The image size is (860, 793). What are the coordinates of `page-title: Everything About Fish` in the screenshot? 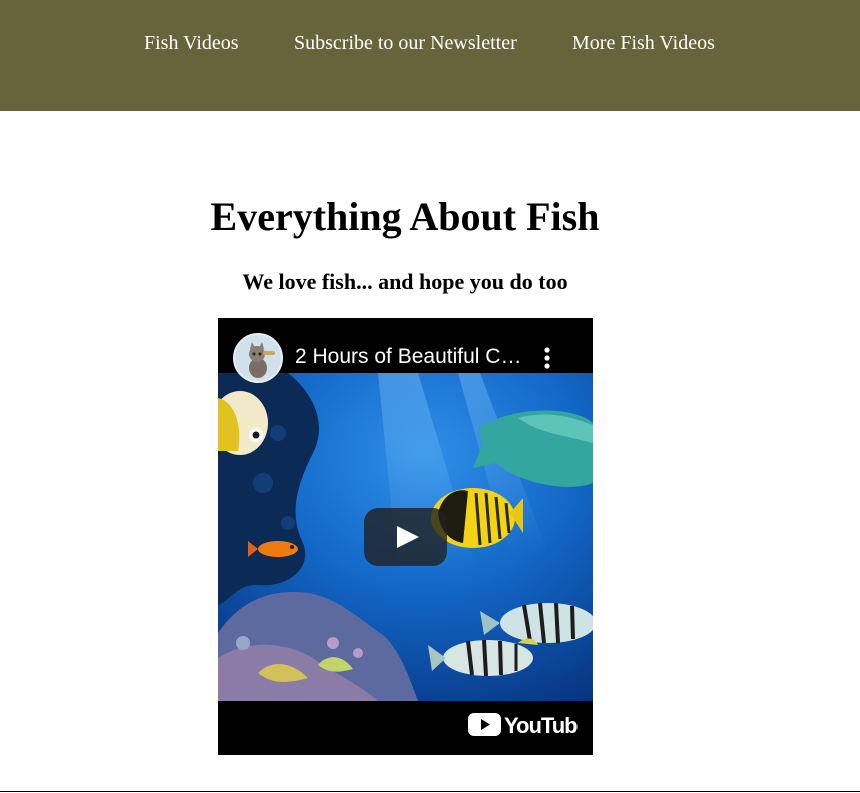 It's located at (405, 216).